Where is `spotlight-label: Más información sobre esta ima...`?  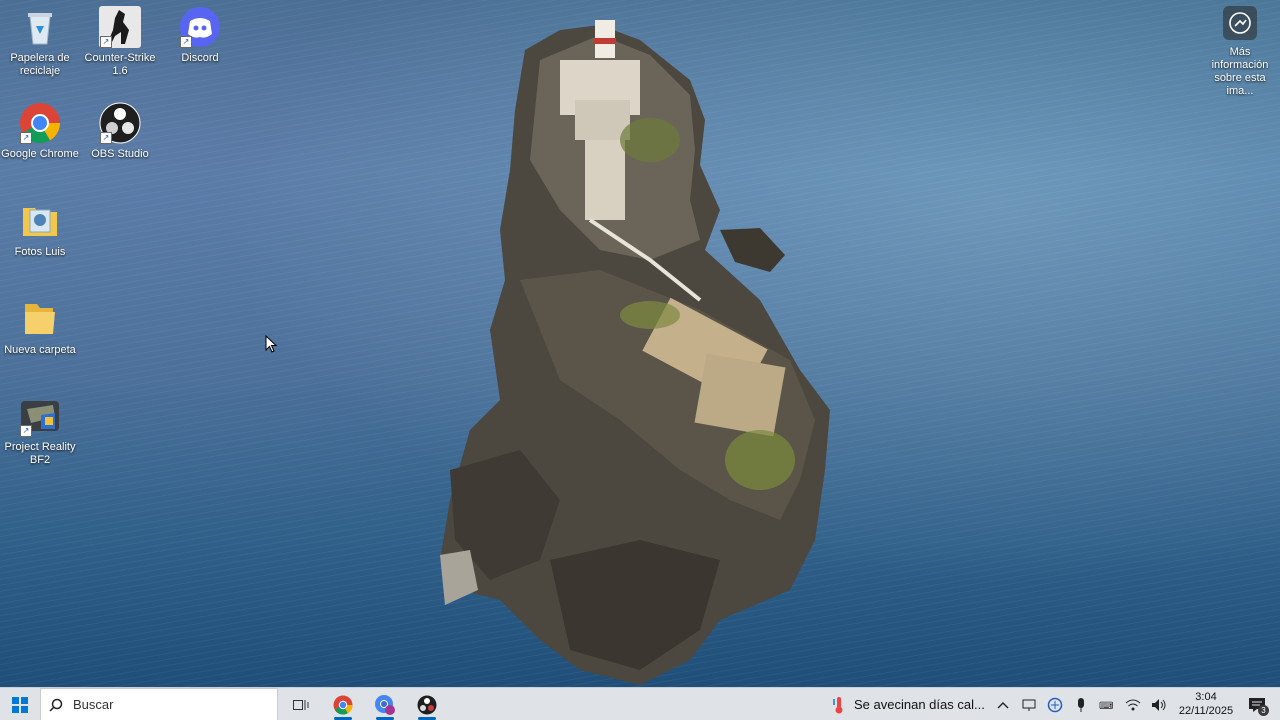 spotlight-label: Más información sobre esta ima... is located at coordinates (1240, 71).